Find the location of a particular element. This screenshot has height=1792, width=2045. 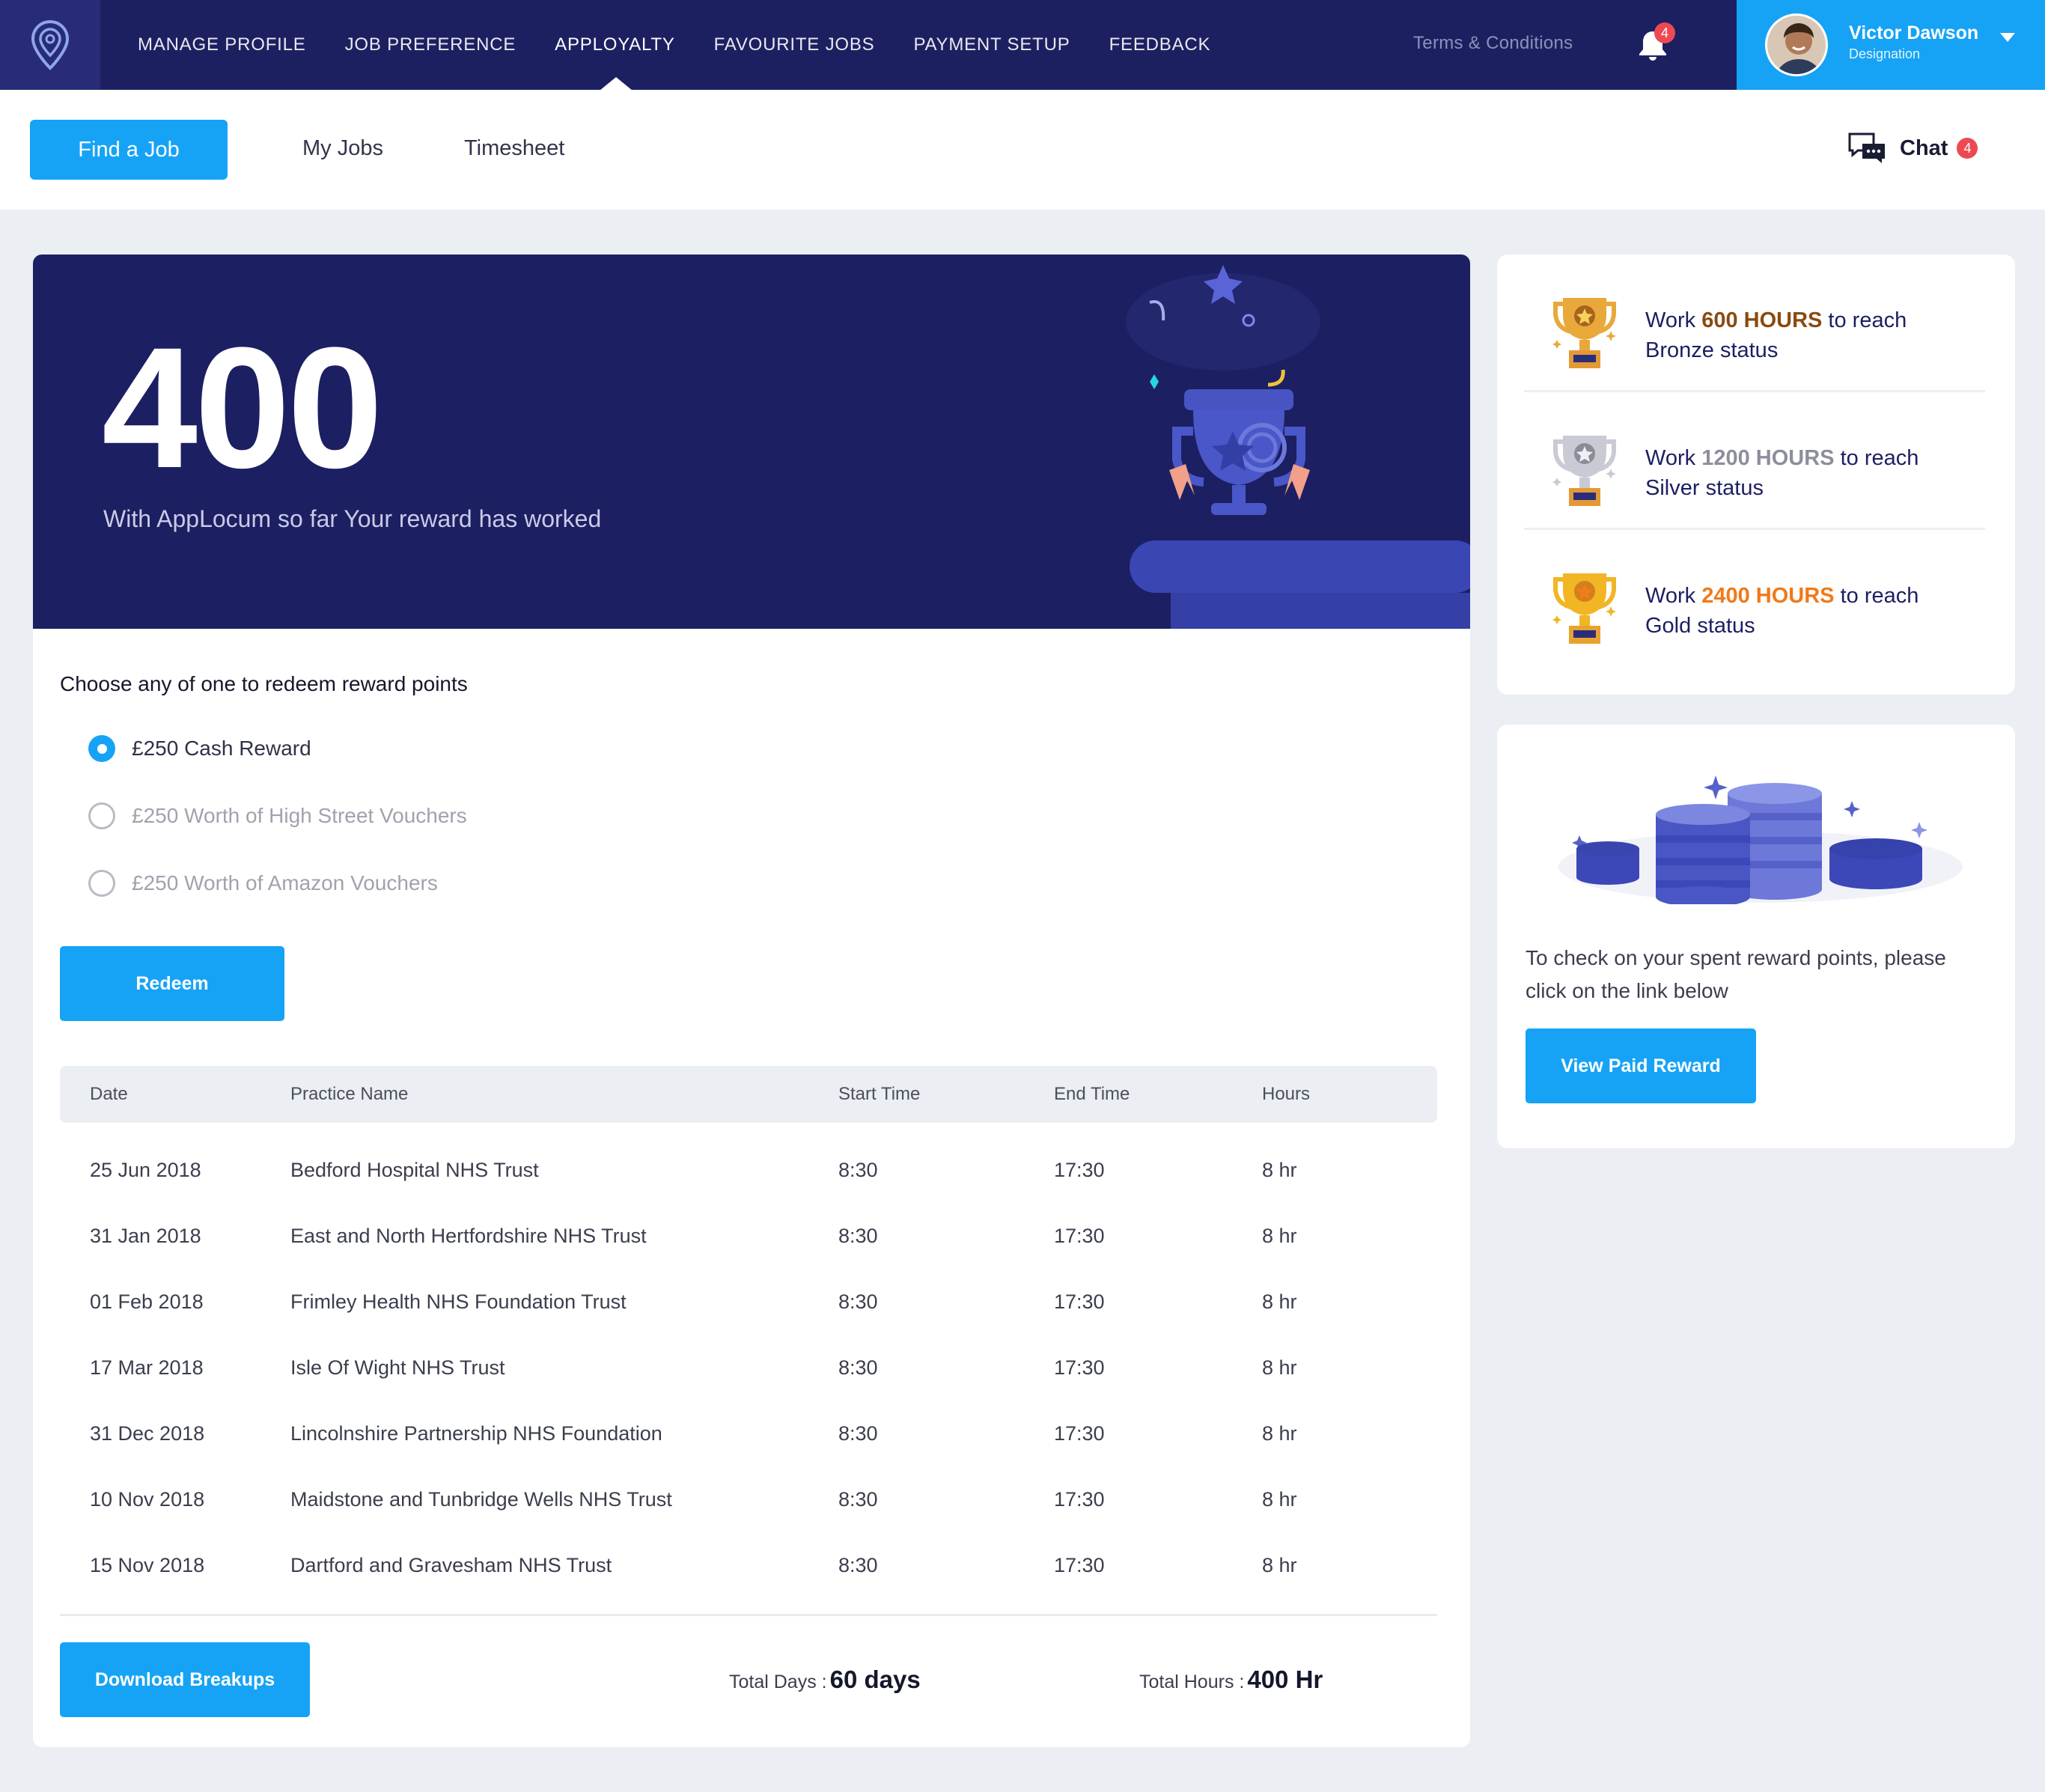

chat-label: Chat is located at coordinates (1924, 147).